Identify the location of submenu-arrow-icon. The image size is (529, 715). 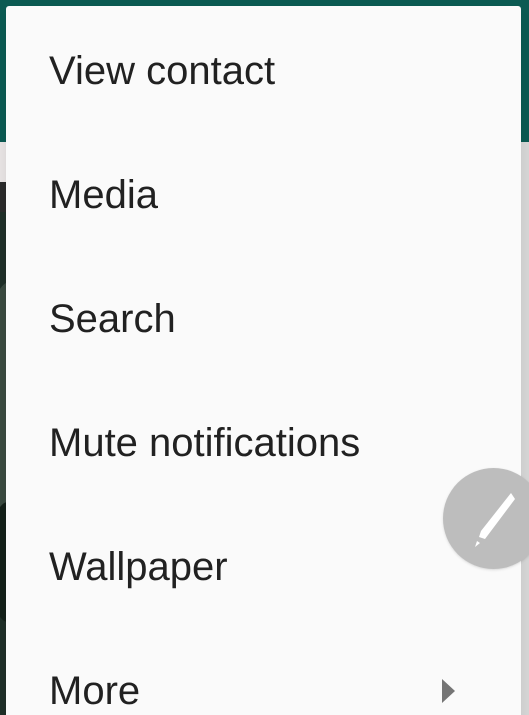
(448, 691).